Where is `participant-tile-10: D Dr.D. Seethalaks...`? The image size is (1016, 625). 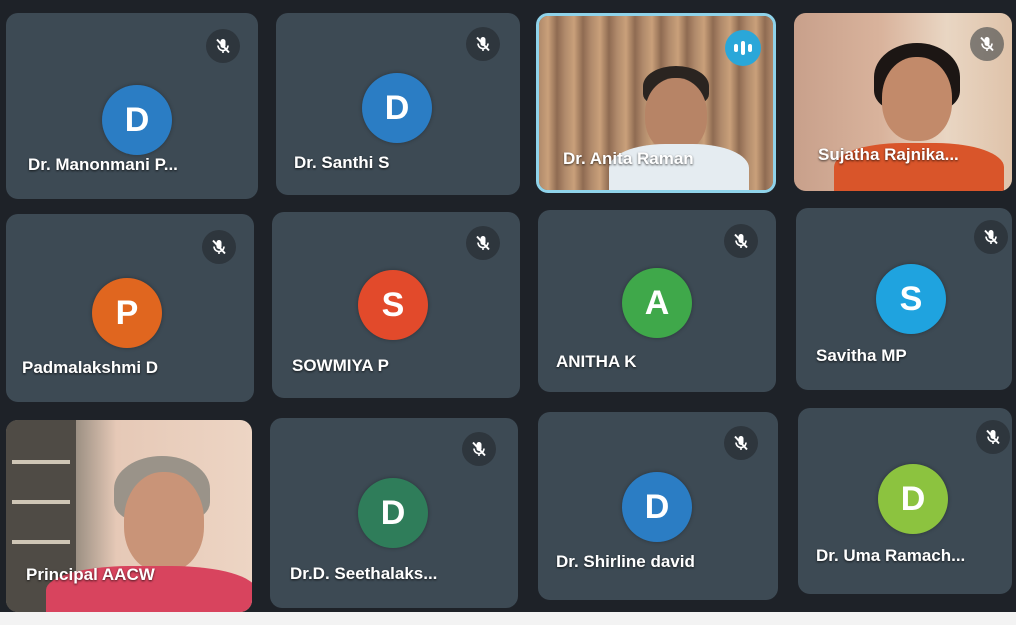
participant-tile-10: D Dr.D. Seethalaks... is located at coordinates (394, 513).